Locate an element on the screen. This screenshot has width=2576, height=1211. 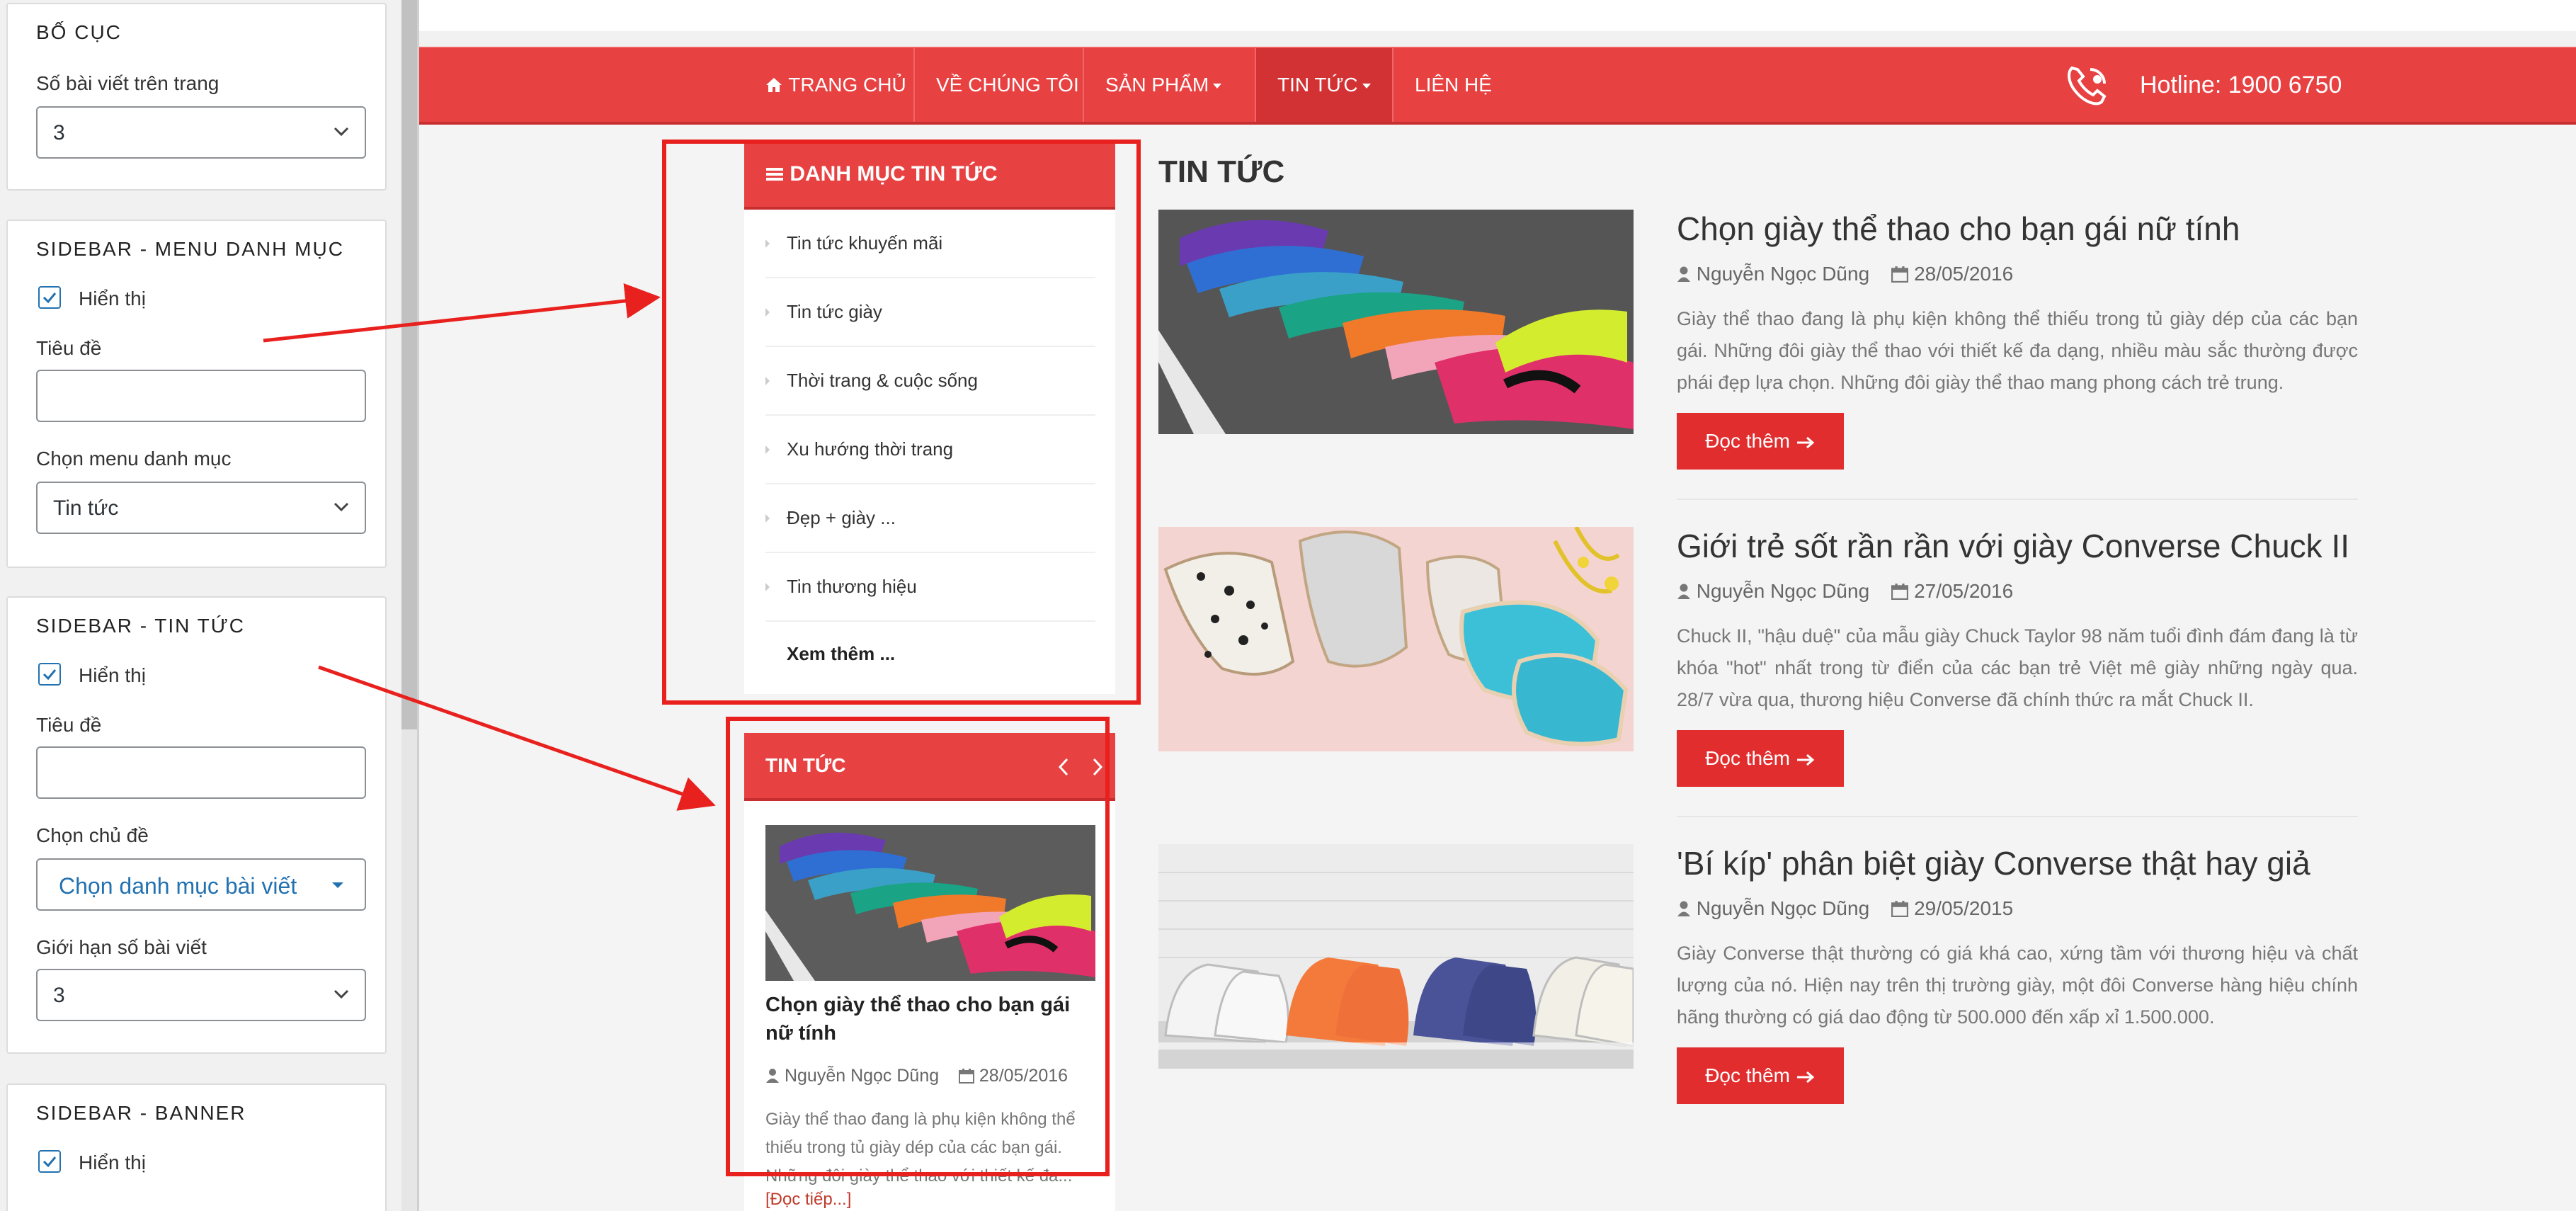
post-title: Chọn giày thể thao cho bạn gái nữ tính is located at coordinates (1958, 229).